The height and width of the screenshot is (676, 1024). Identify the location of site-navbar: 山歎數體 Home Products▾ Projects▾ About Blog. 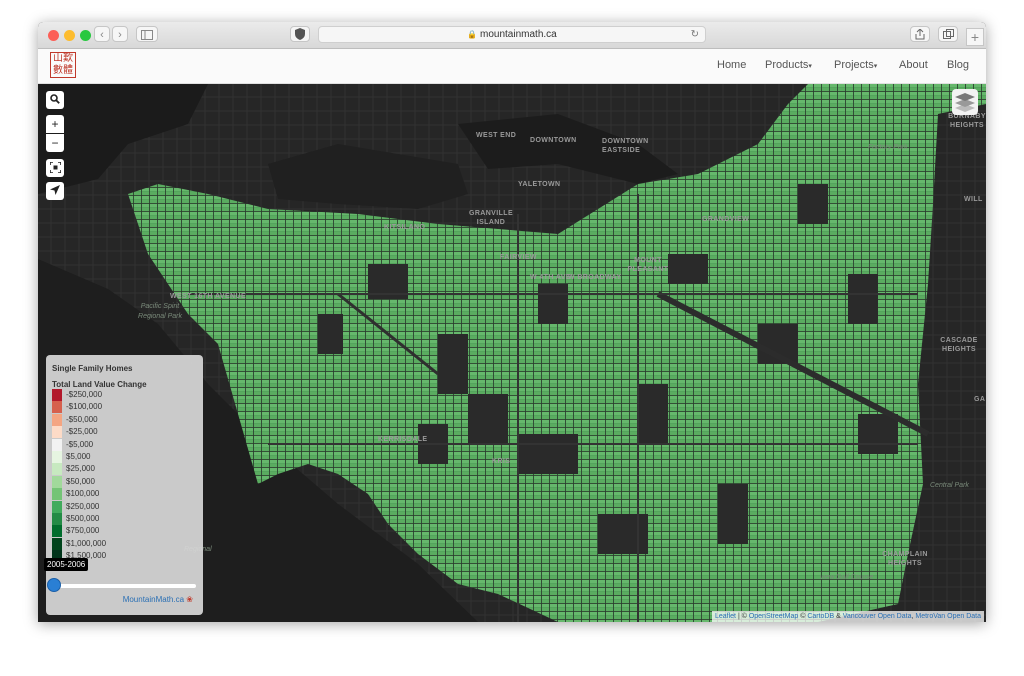
(512, 66).